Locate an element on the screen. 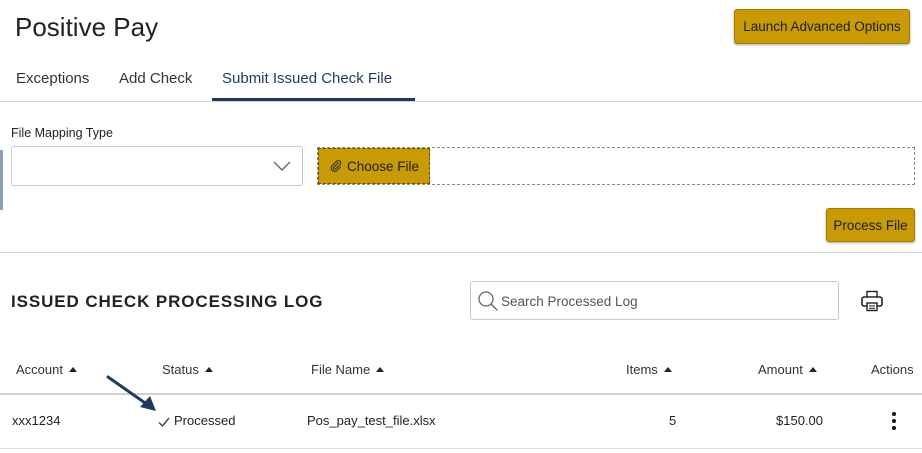 The image size is (922, 453). cell-status: Processed is located at coordinates (196, 420).